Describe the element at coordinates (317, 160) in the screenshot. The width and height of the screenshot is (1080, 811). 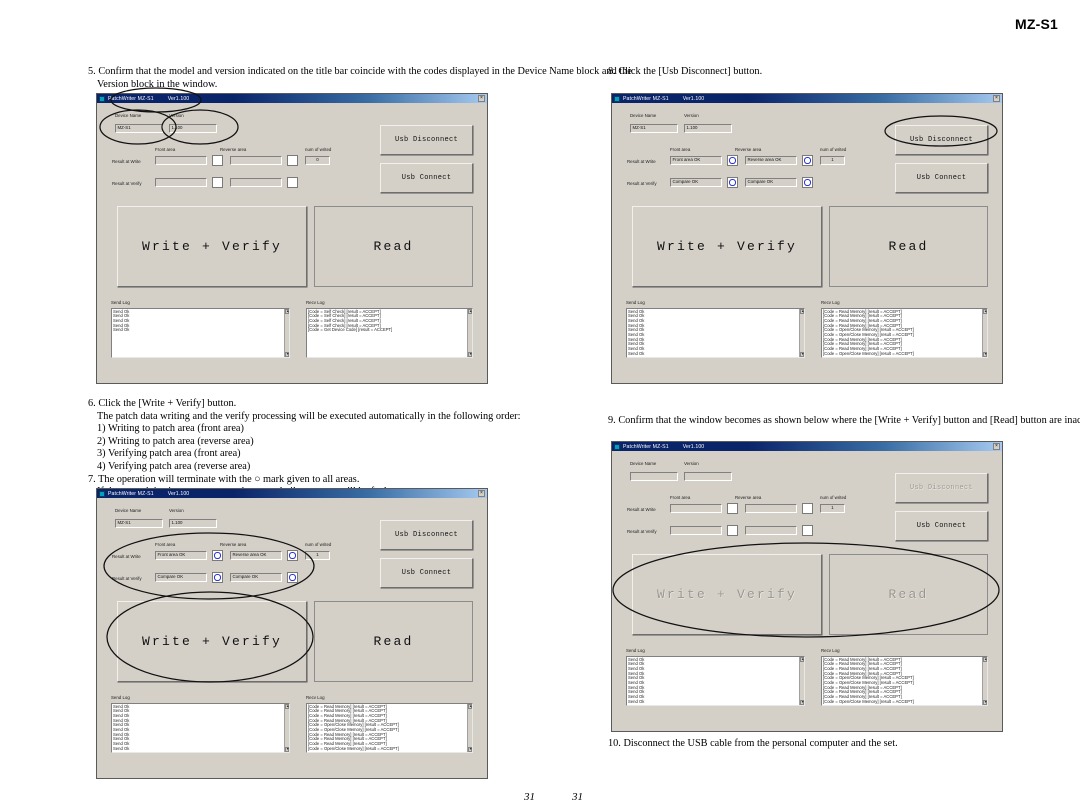
I see `num-writed-field: 0` at that location.